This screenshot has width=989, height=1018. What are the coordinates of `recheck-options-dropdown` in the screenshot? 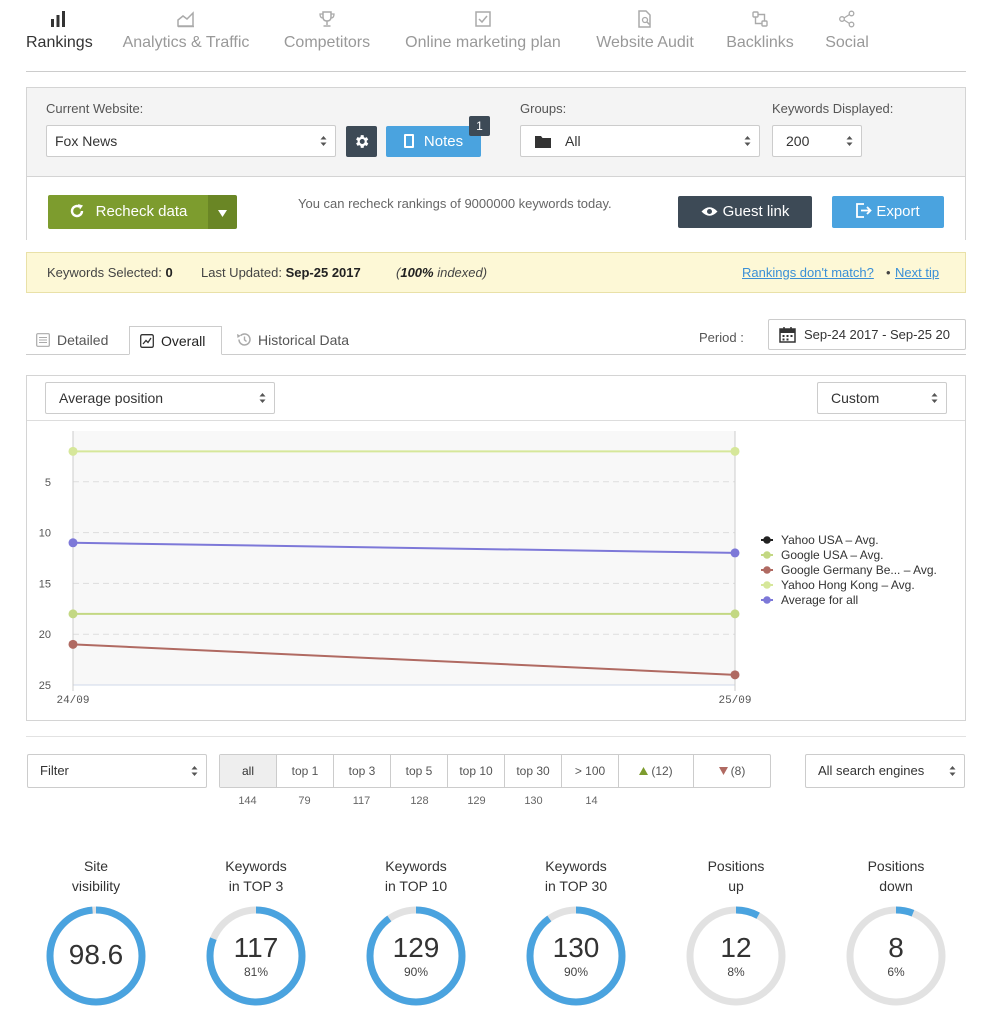 It's located at (222, 212).